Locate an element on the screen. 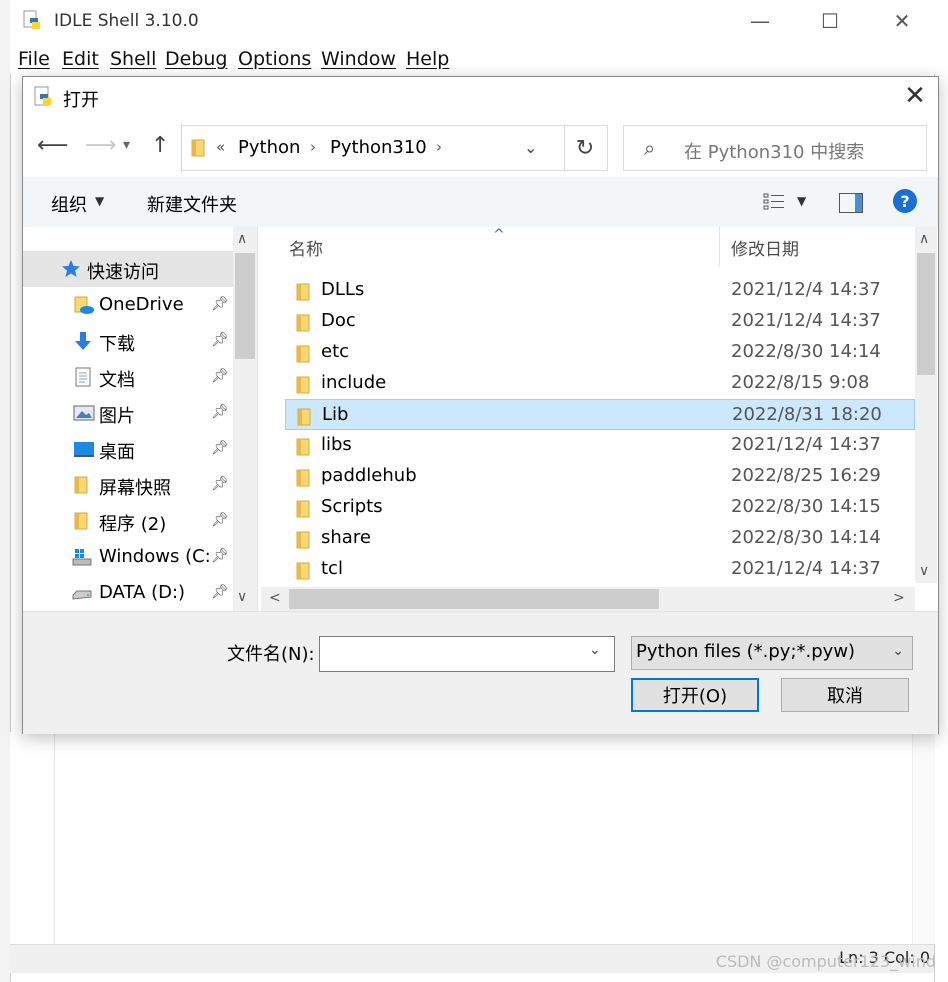  dialog-close-button: ✕ is located at coordinates (915, 96).